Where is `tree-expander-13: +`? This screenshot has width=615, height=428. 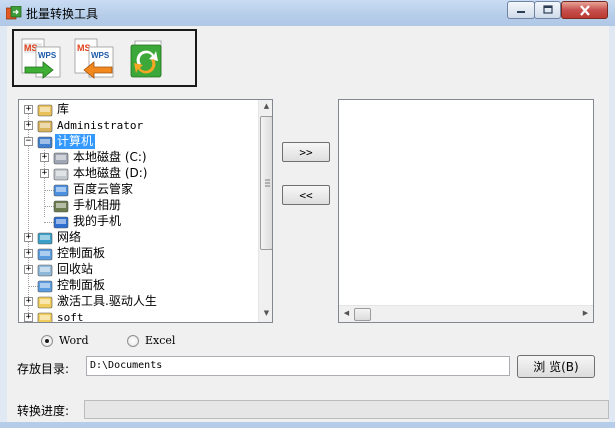 tree-expander-13: + is located at coordinates (28, 317).